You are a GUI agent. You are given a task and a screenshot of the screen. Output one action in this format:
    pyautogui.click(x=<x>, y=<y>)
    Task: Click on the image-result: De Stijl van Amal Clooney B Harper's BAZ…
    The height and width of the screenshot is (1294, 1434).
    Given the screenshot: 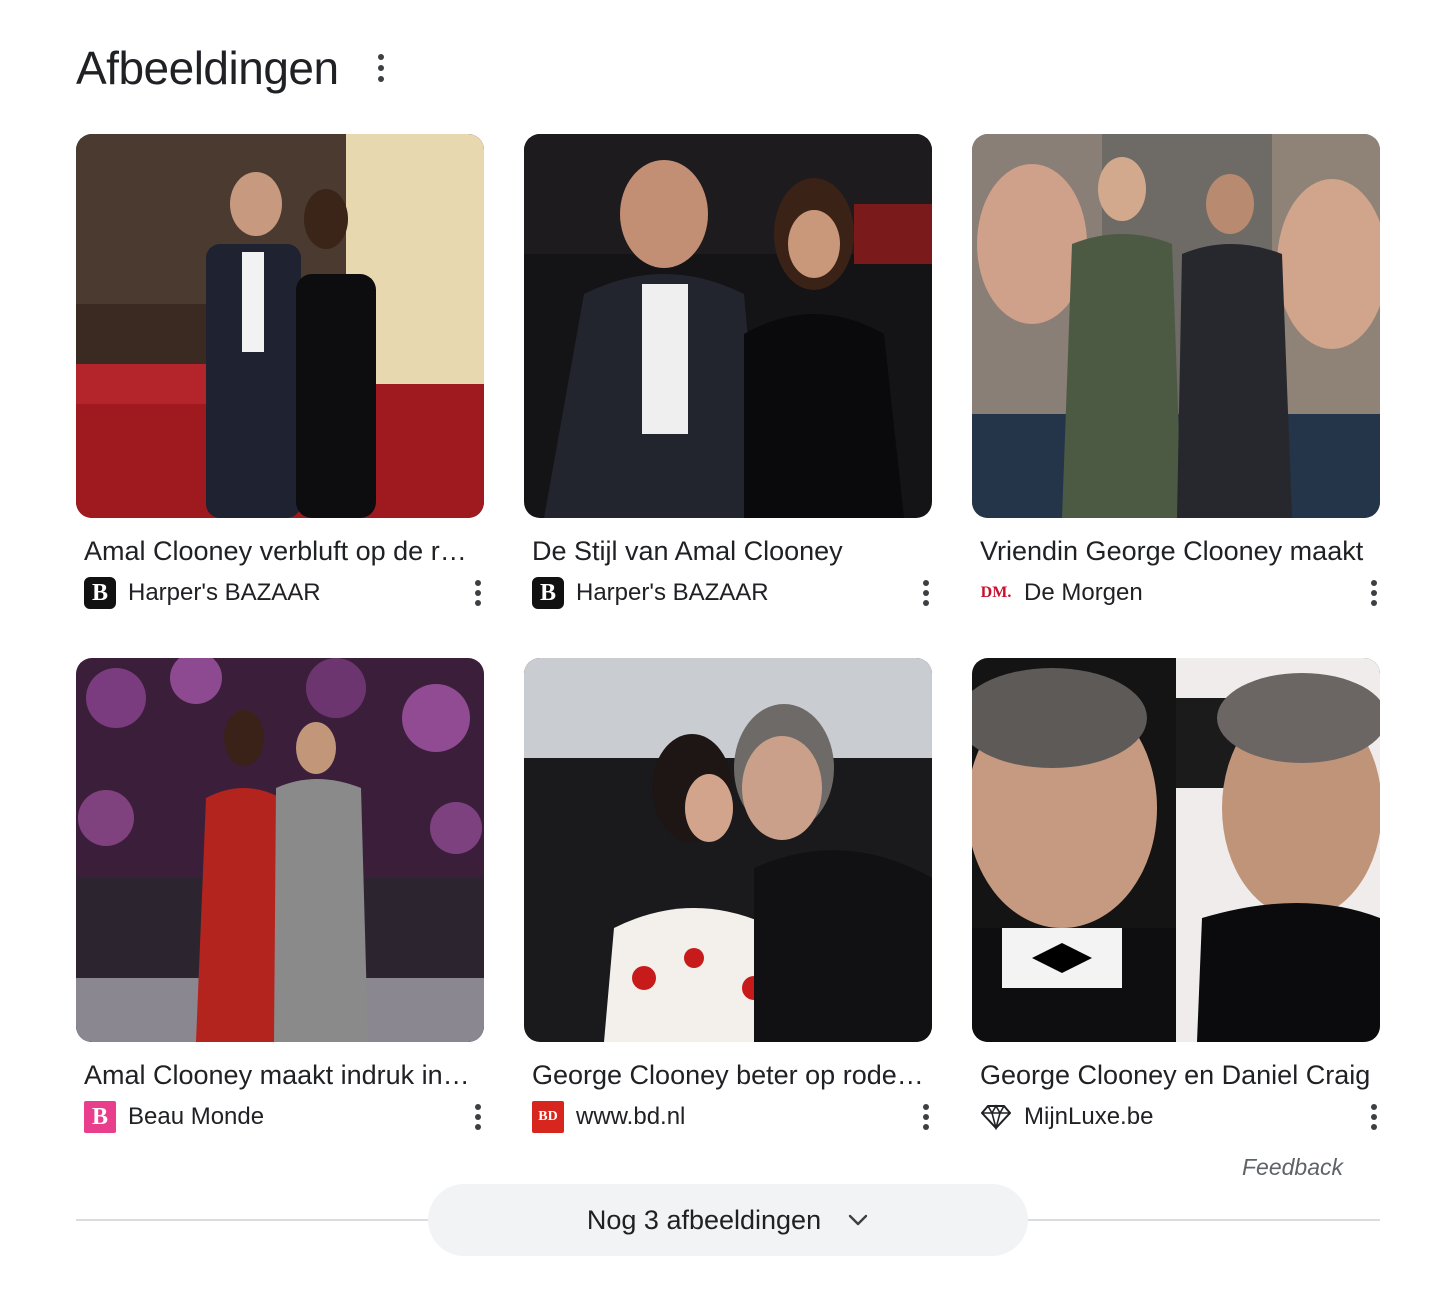 What is the action you would take?
    pyautogui.click(x=728, y=396)
    